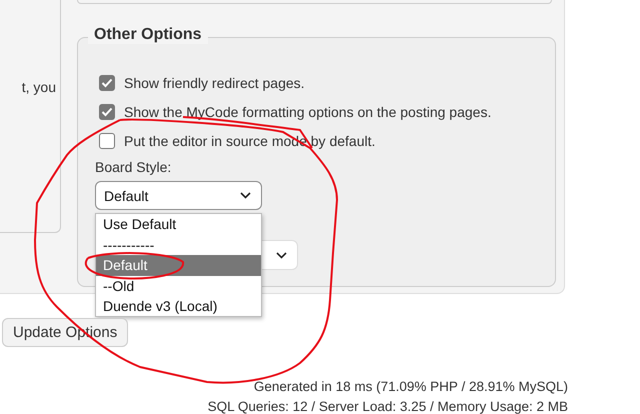 The height and width of the screenshot is (414, 640). I want to click on fieldset-legend: Other Options, so click(148, 35).